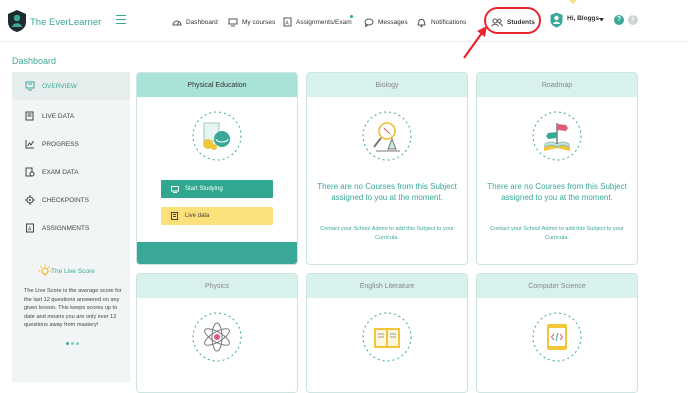  What do you see at coordinates (66, 228) in the screenshot?
I see `sidebar-item-label: ASSIGNMENTS` at bounding box center [66, 228].